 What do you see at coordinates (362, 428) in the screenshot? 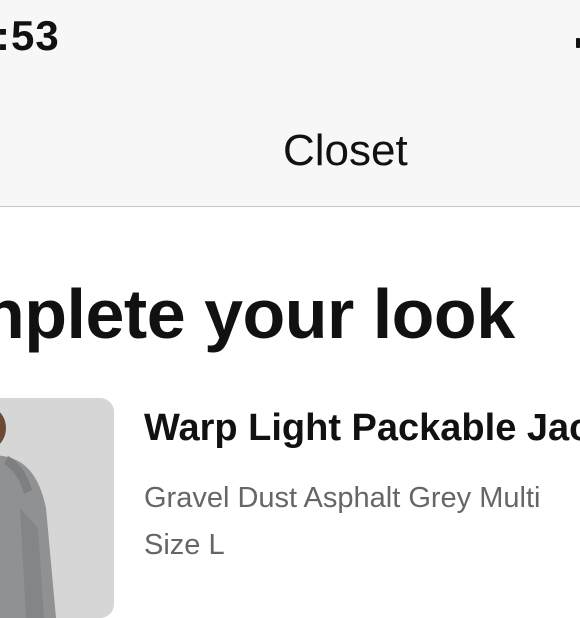
I see `product-title: Warp Light Packable Jac` at bounding box center [362, 428].